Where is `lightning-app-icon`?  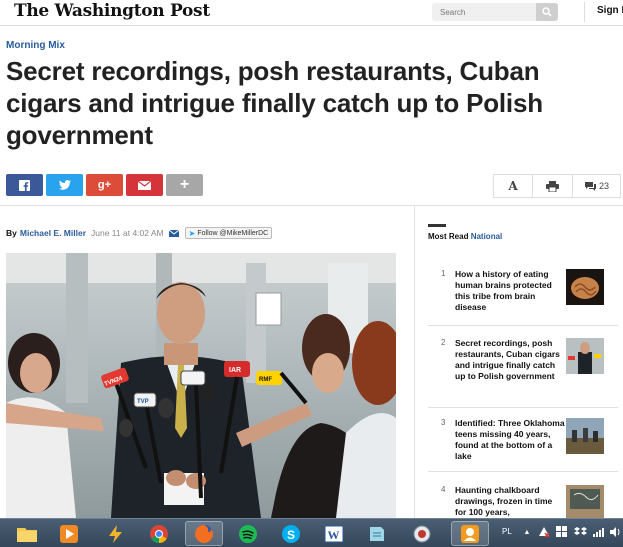 lightning-app-icon is located at coordinates (115, 533).